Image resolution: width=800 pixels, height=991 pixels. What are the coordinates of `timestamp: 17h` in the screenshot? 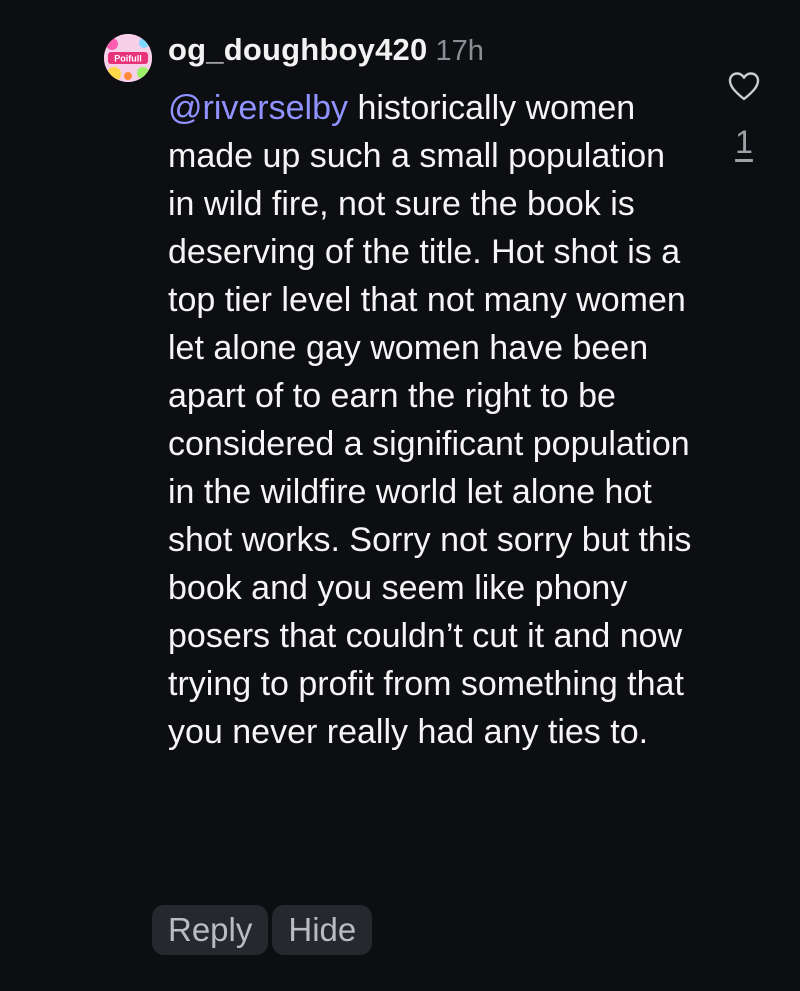 It's located at (459, 51).